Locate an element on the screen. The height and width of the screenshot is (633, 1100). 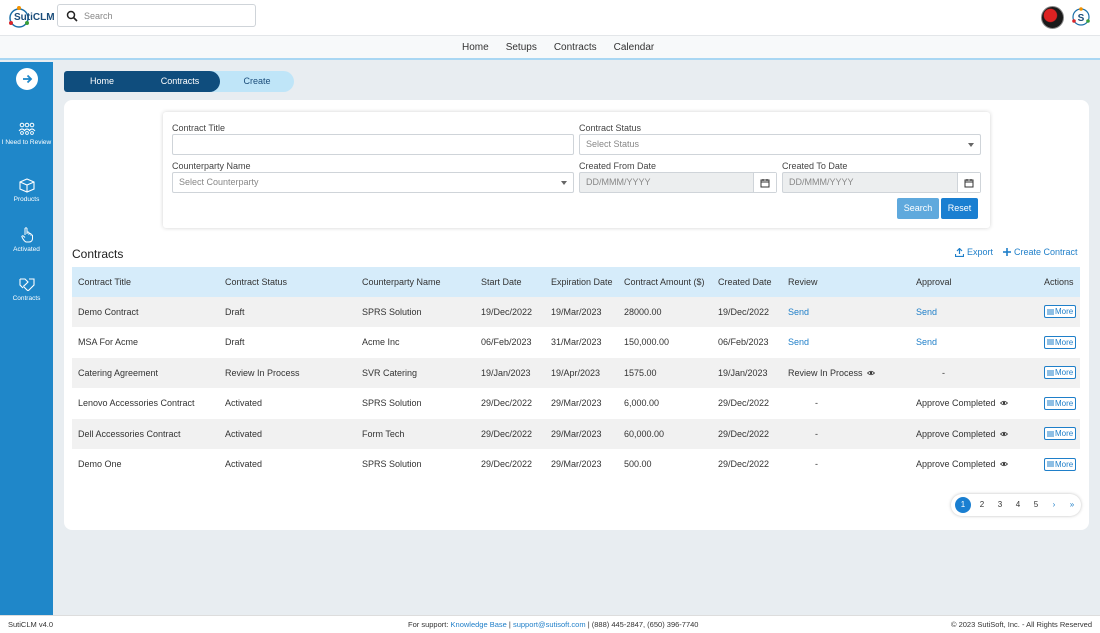
created-from-date-input: DD/MMM/YYYY is located at coordinates (678, 182).